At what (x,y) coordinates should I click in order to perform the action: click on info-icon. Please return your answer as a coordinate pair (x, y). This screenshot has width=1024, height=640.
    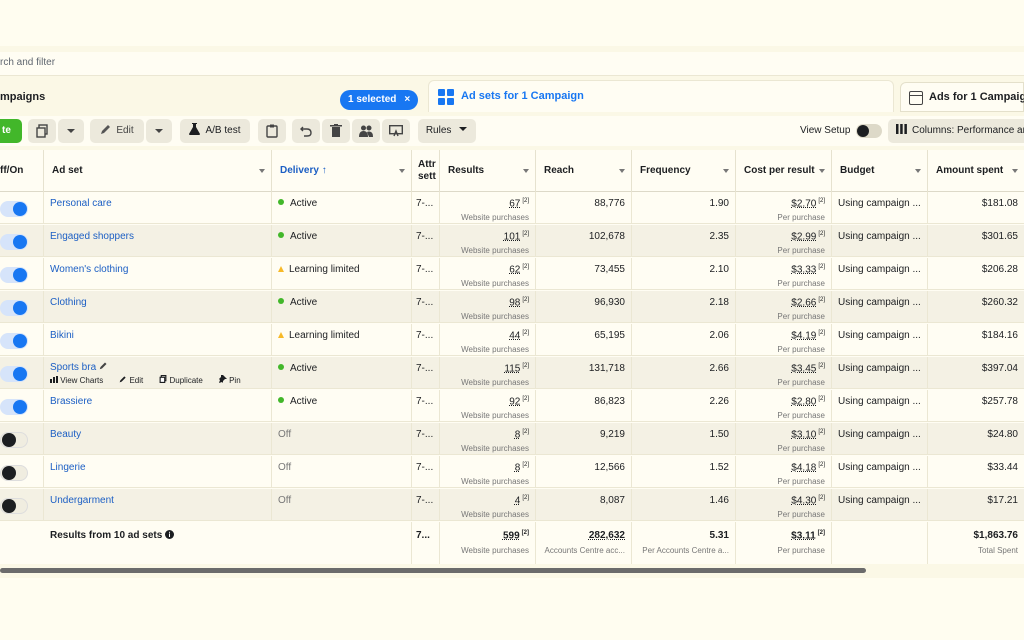
    Looking at the image, I should click on (170, 534).